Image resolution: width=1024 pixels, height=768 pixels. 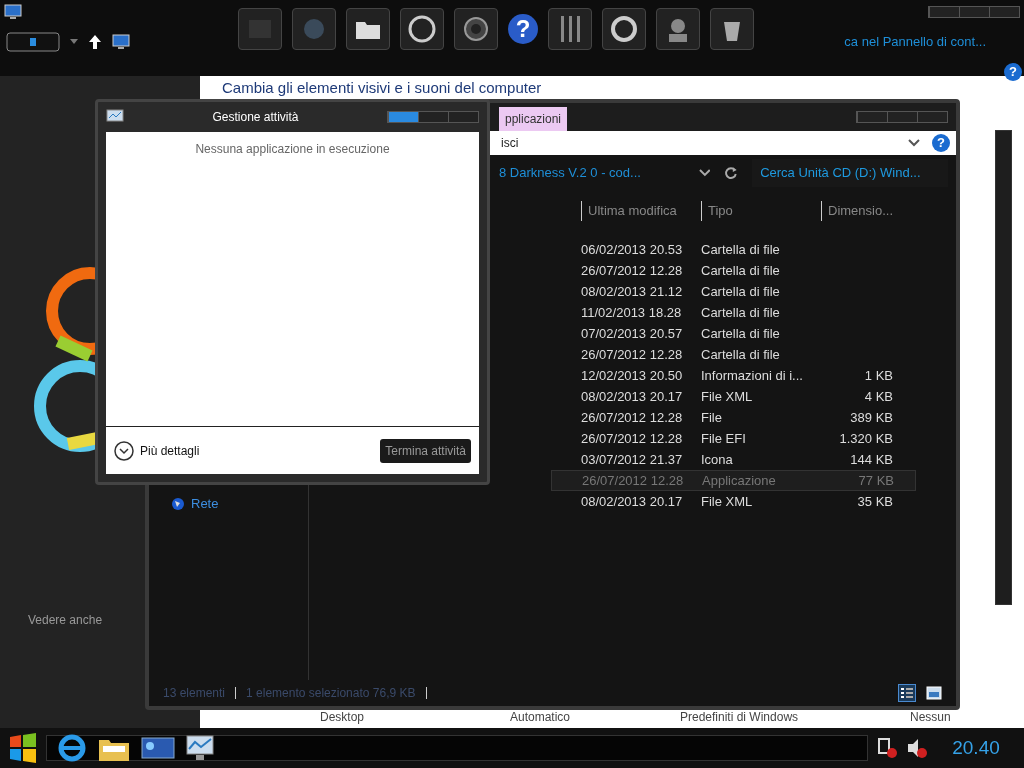 What do you see at coordinates (632, 375) in the screenshot?
I see `table-cell: 12/02/2013 20.50` at bounding box center [632, 375].